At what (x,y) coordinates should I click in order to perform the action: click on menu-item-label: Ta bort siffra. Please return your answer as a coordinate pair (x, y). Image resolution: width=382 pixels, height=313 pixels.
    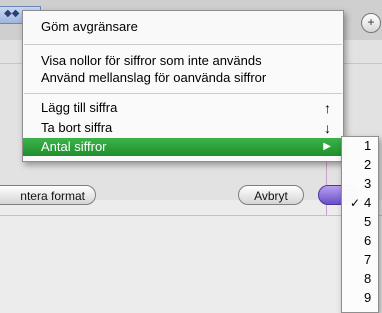
    Looking at the image, I should click on (77, 127).